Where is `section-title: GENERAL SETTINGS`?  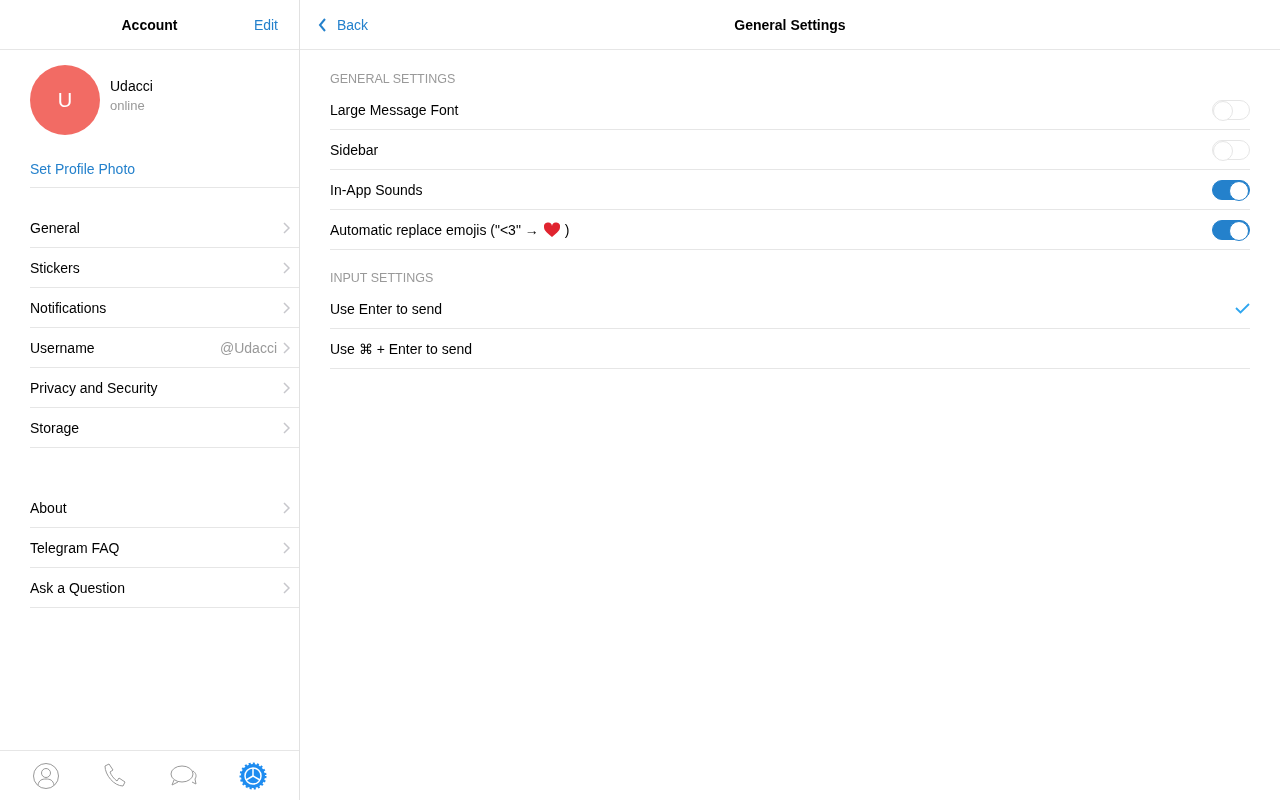
section-title: GENERAL SETTINGS is located at coordinates (393, 80).